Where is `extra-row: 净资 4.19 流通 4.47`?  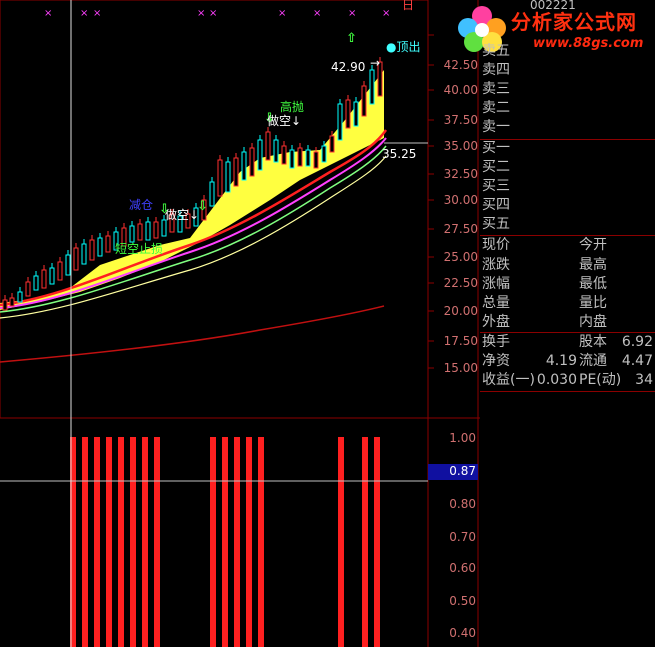 extra-row: 净资 4.19 流通 4.47 is located at coordinates (567, 361).